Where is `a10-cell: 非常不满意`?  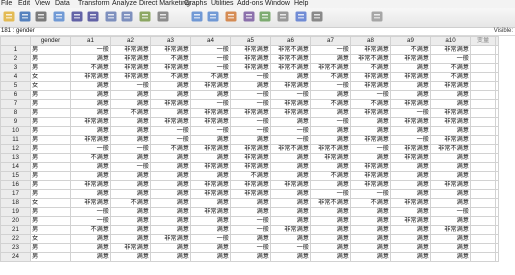 a10-cell: 非常不满意 is located at coordinates (450, 149).